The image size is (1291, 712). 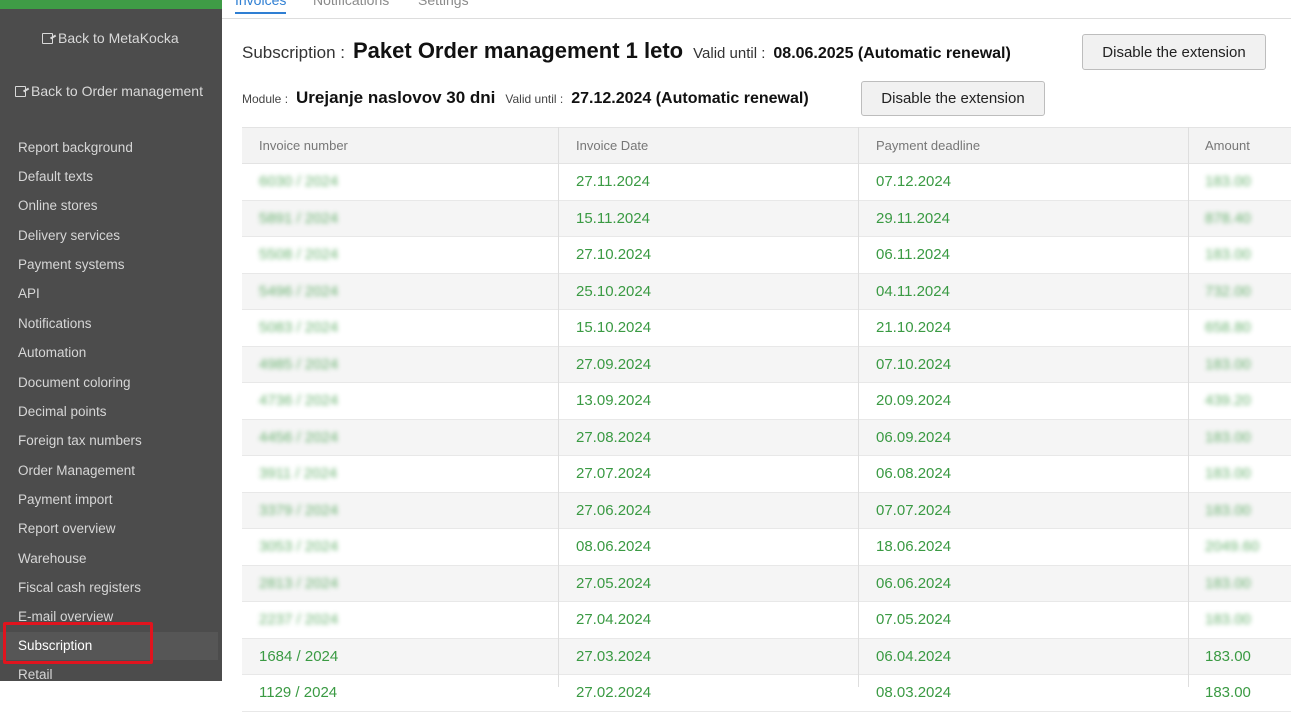 What do you see at coordinates (914, 327) in the screenshot?
I see `payment-deadline-cell: 21.10.2024` at bounding box center [914, 327].